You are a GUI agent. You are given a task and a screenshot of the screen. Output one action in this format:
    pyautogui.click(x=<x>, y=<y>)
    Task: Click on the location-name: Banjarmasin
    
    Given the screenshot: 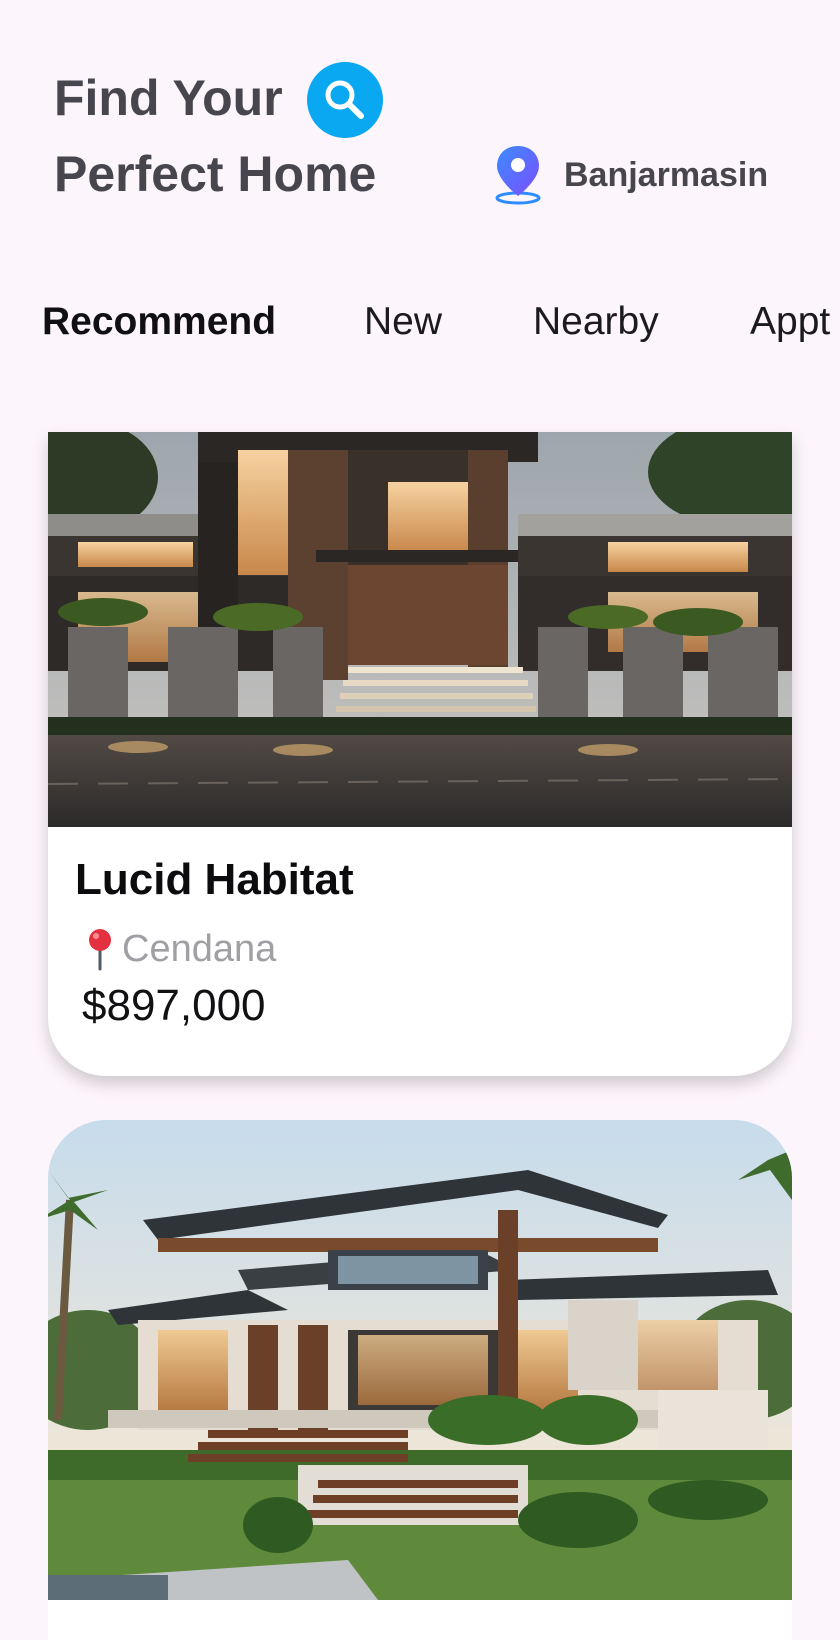 What is the action you would take?
    pyautogui.click(x=666, y=174)
    